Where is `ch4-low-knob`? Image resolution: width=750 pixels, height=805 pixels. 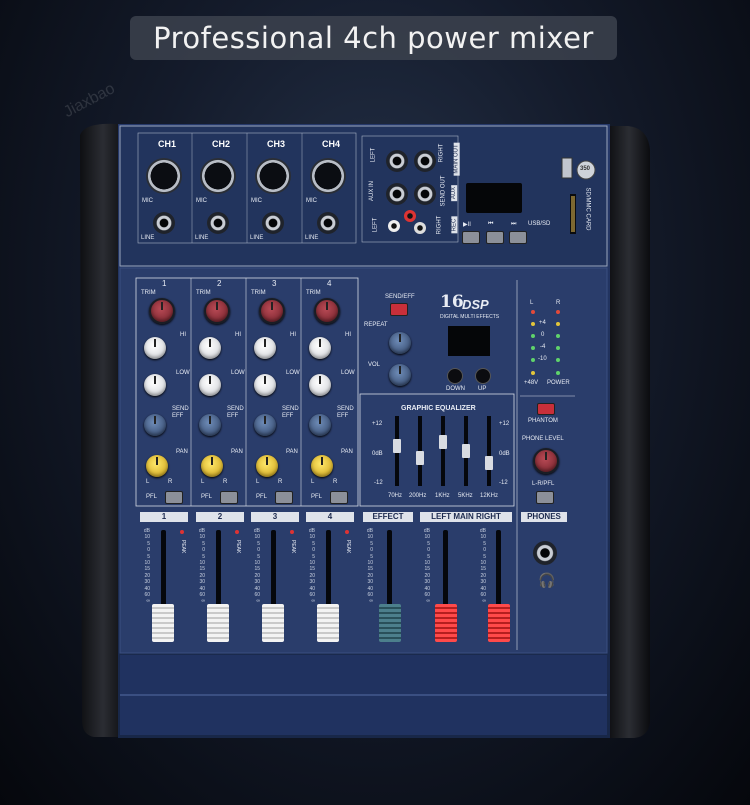
ch4-low-knob is located at coordinates (320, 385).